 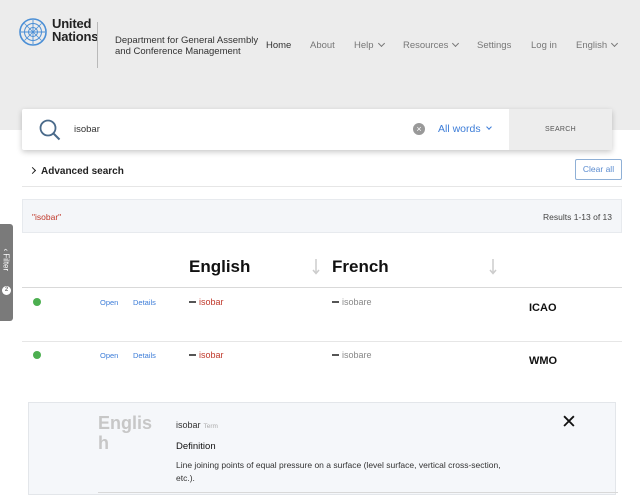 What do you see at coordinates (234, 129) in the screenshot?
I see `search-input` at bounding box center [234, 129].